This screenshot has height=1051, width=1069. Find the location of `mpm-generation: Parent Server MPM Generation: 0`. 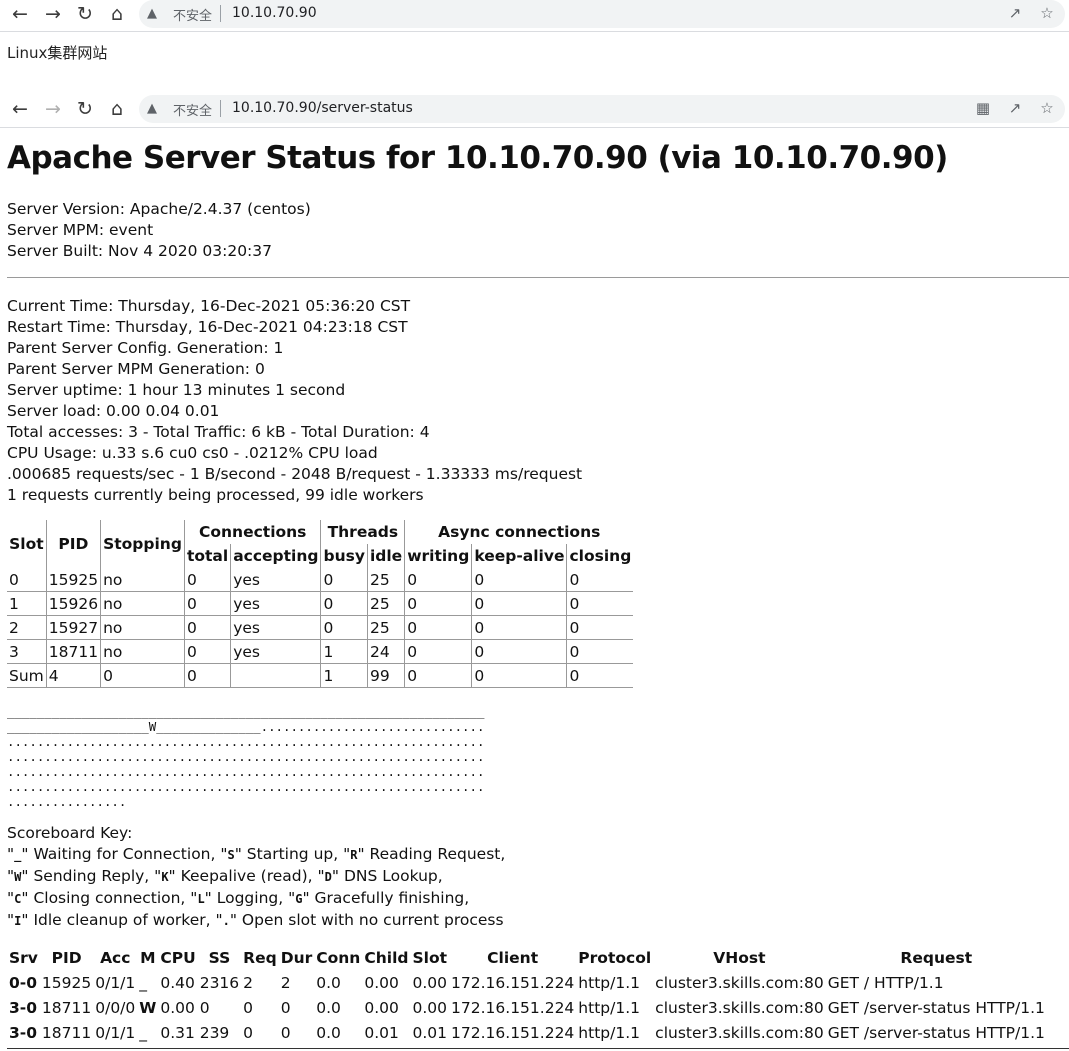

mpm-generation: Parent Server MPM Generation: 0 is located at coordinates (136, 369).